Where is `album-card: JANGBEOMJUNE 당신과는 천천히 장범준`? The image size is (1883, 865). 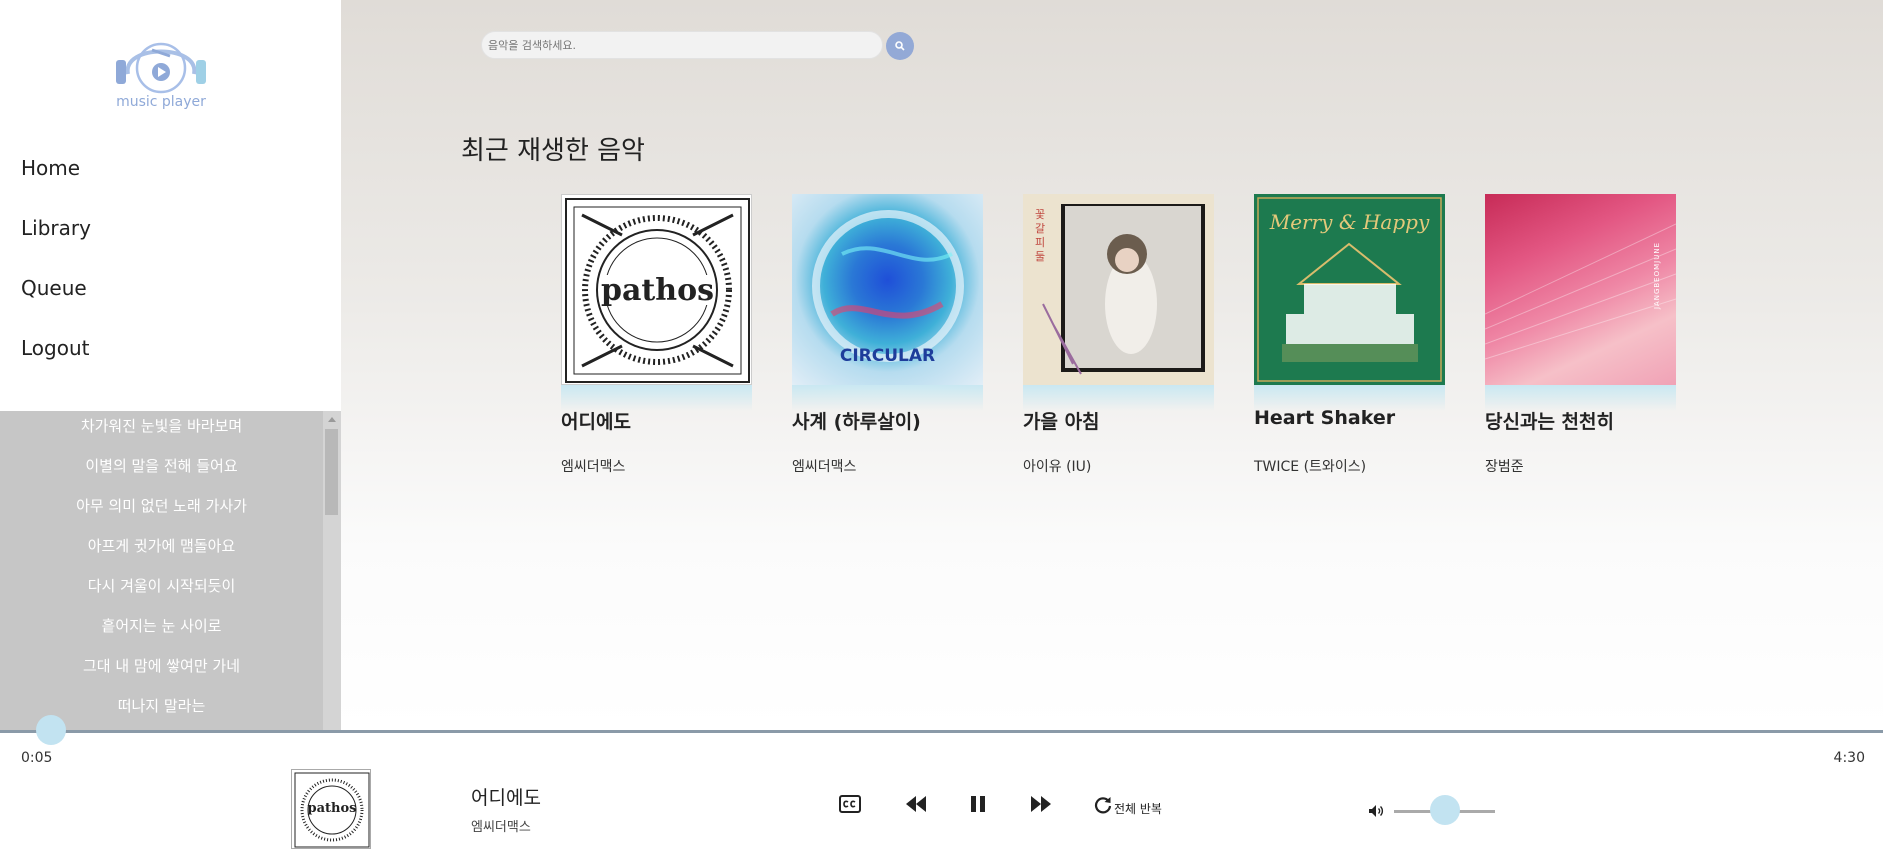
album-card: JANGBEOMJUNE 당신과는 천천히 장범준 is located at coordinates (1580, 334).